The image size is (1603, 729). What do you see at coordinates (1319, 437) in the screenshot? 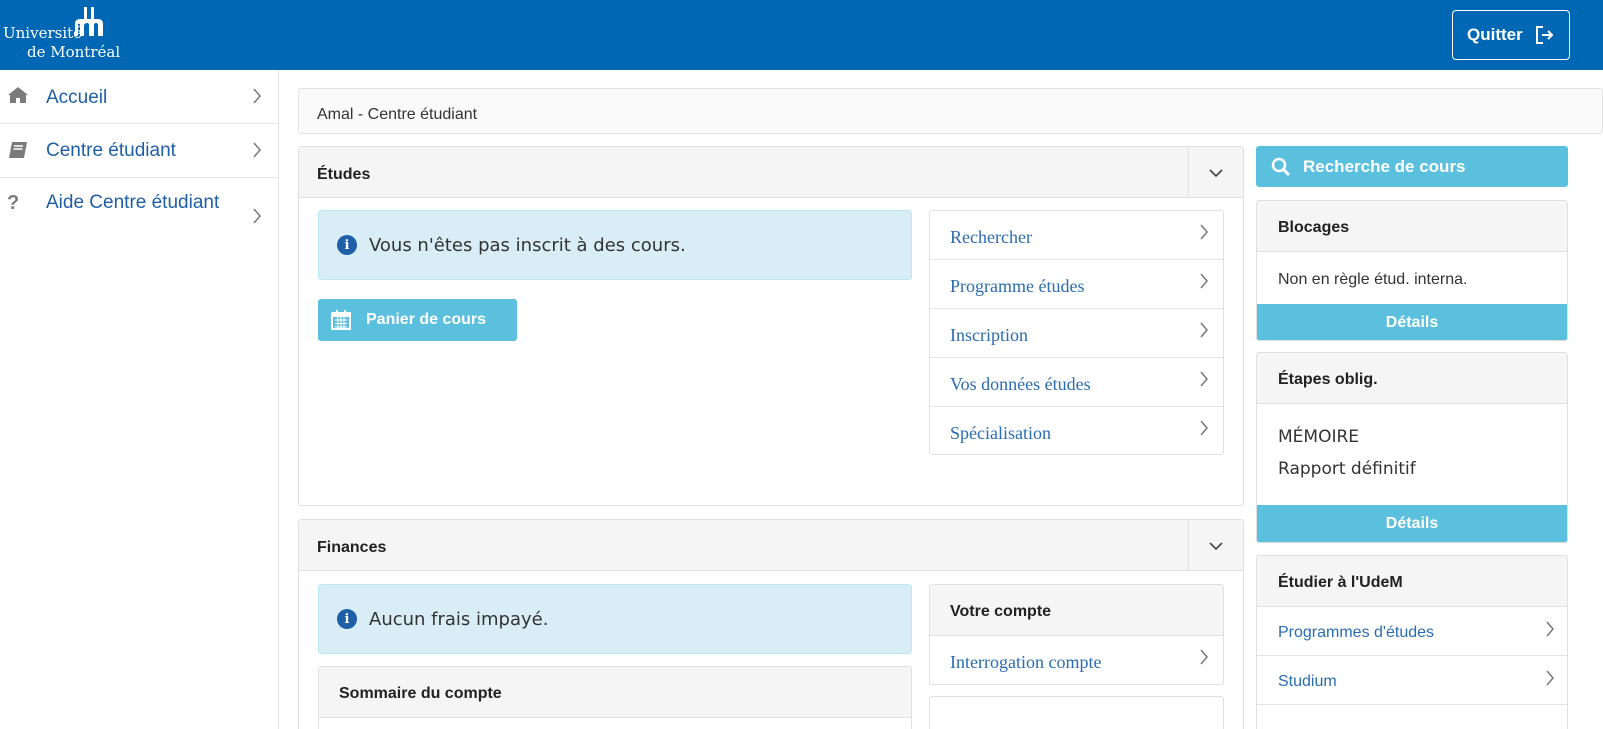
I see `etapes-line-1: MÉMOIRE` at bounding box center [1319, 437].